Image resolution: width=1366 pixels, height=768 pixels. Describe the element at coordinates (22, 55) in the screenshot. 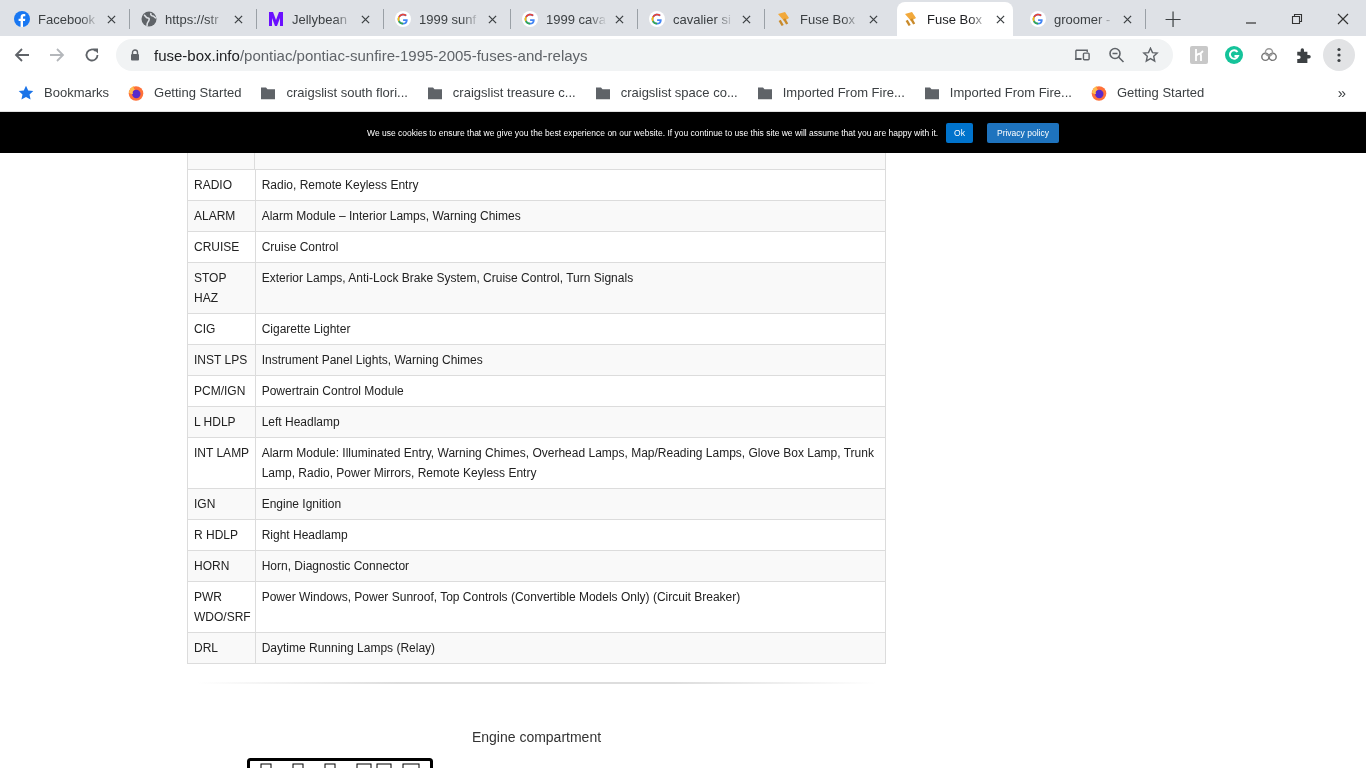

I see `back-arrow-icon` at that location.